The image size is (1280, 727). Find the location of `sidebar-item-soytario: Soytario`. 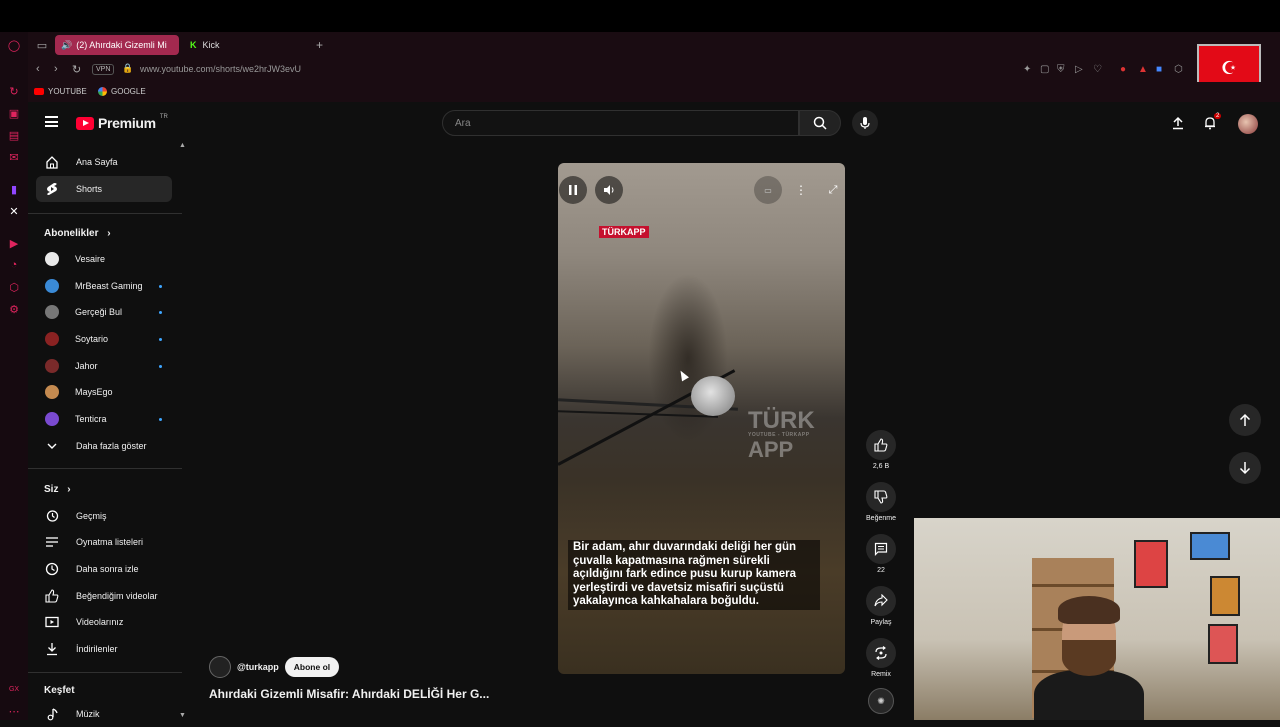

sidebar-item-soytario: Soytario is located at coordinates (104, 339).